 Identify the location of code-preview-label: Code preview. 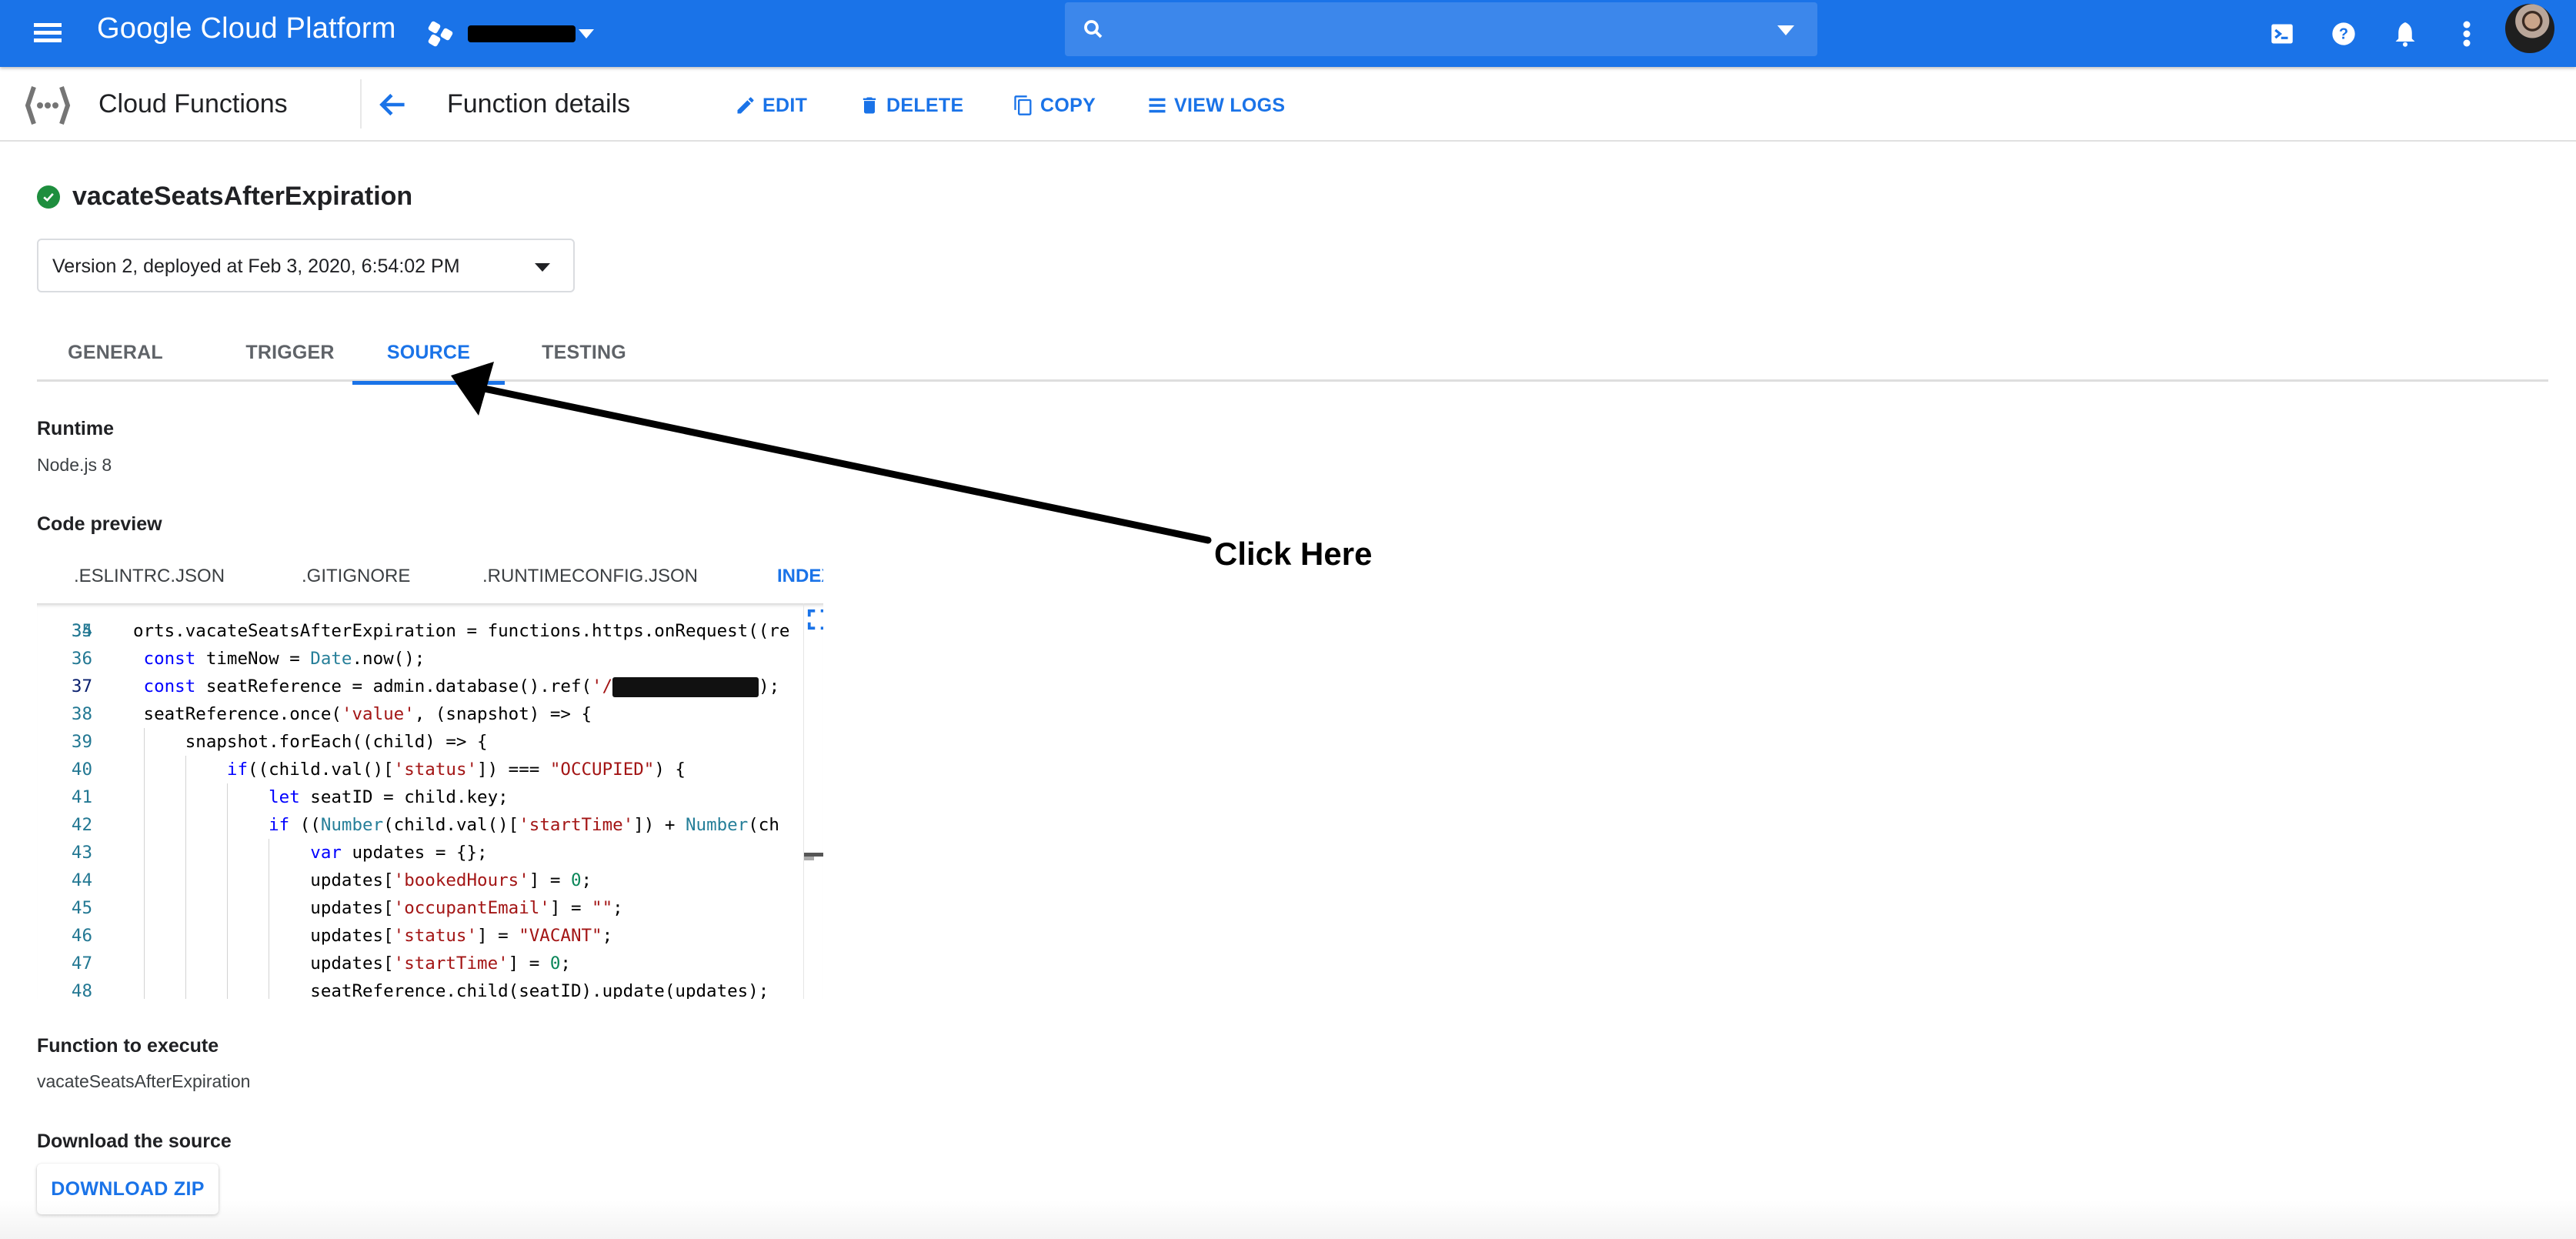
(99, 524).